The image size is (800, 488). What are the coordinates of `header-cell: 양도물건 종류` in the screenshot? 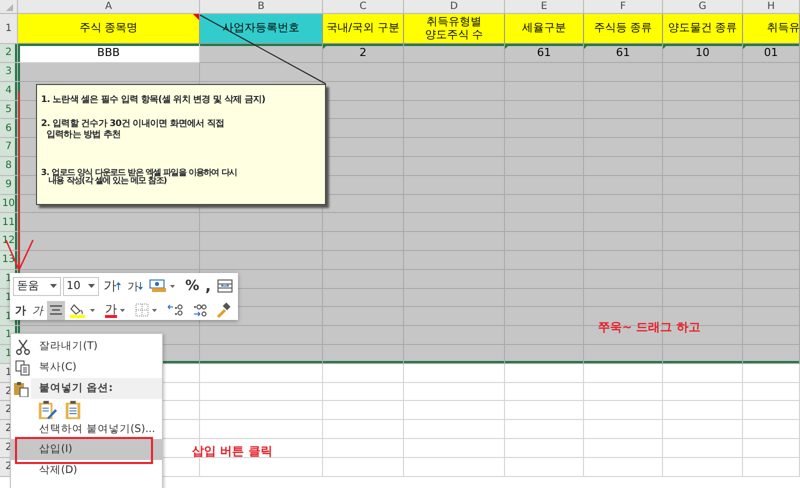 It's located at (703, 29).